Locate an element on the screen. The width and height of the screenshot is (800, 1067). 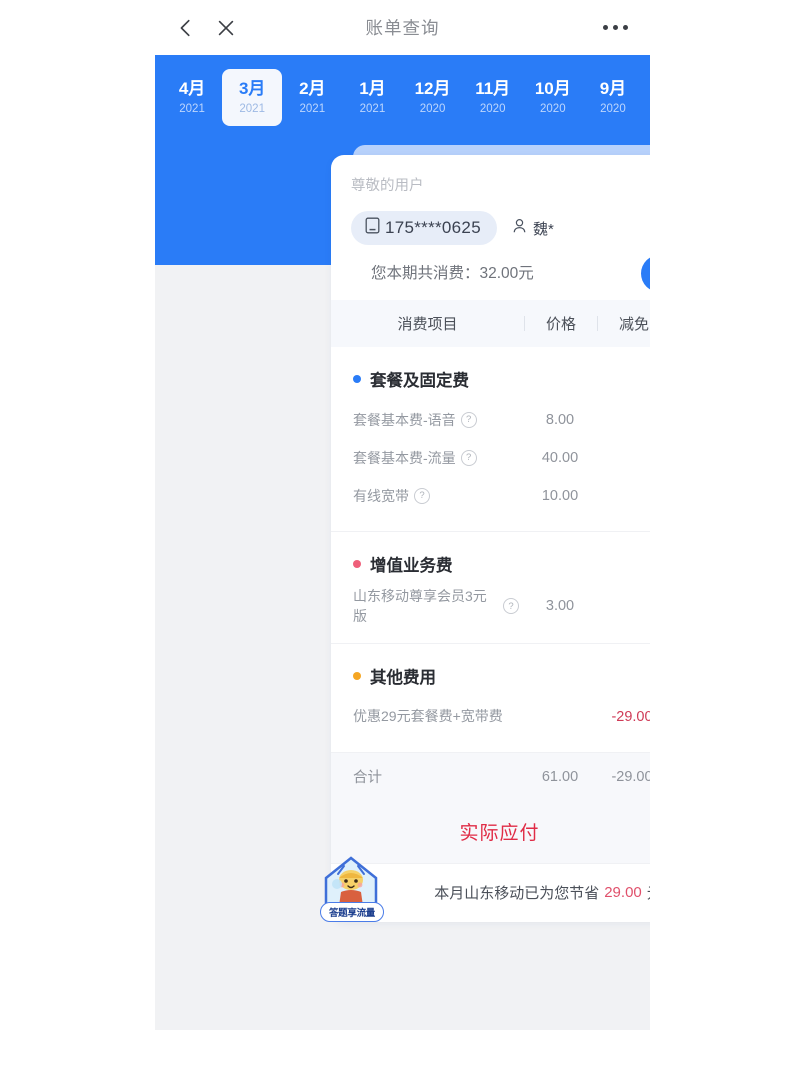
more-dots-icon is located at coordinates (615, 27).